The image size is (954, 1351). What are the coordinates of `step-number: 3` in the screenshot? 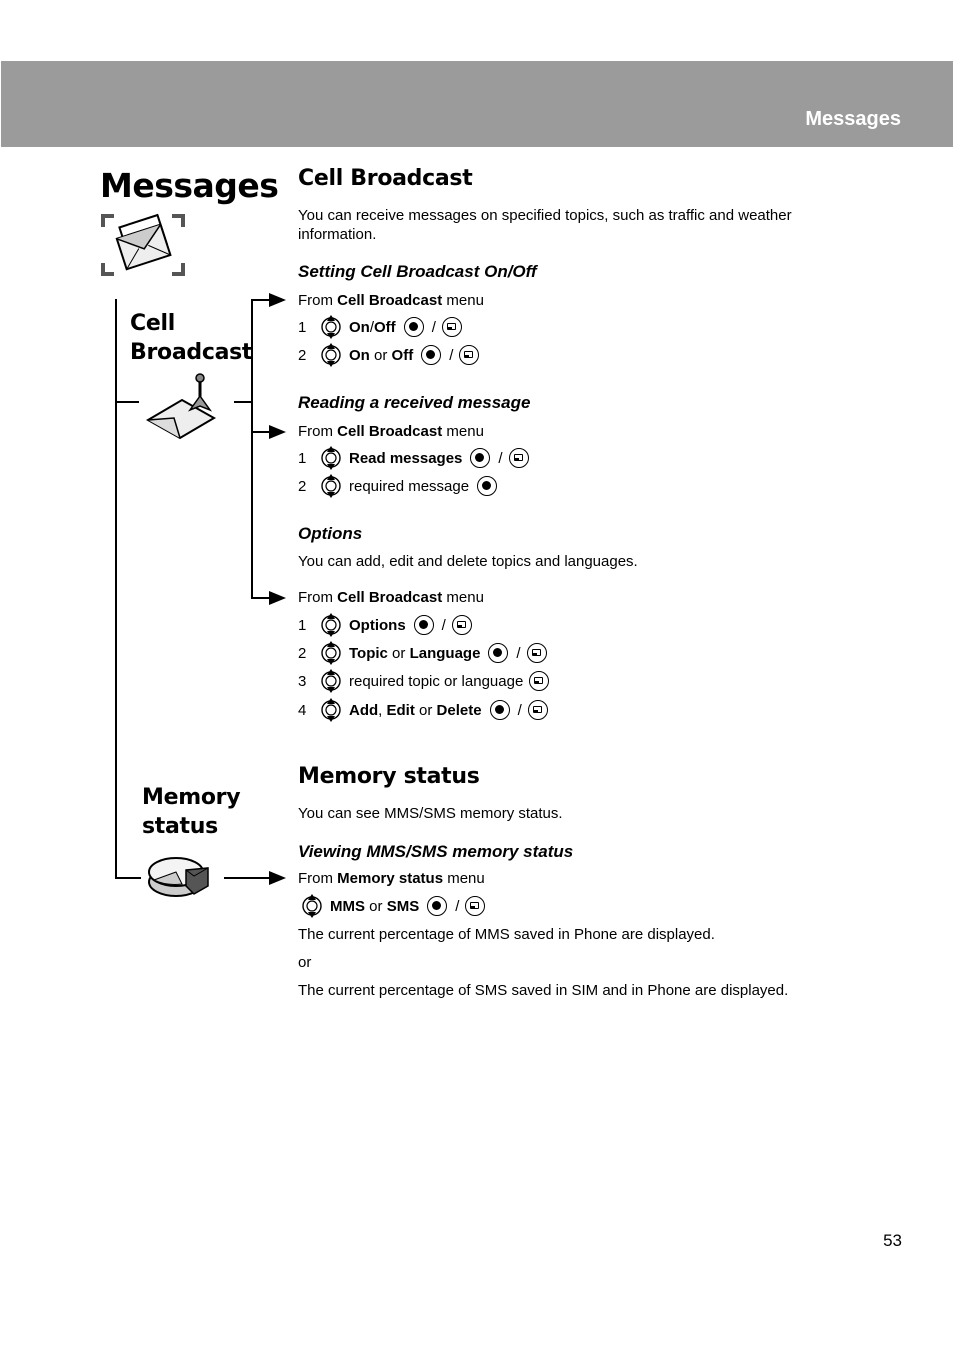 It's located at (302, 681).